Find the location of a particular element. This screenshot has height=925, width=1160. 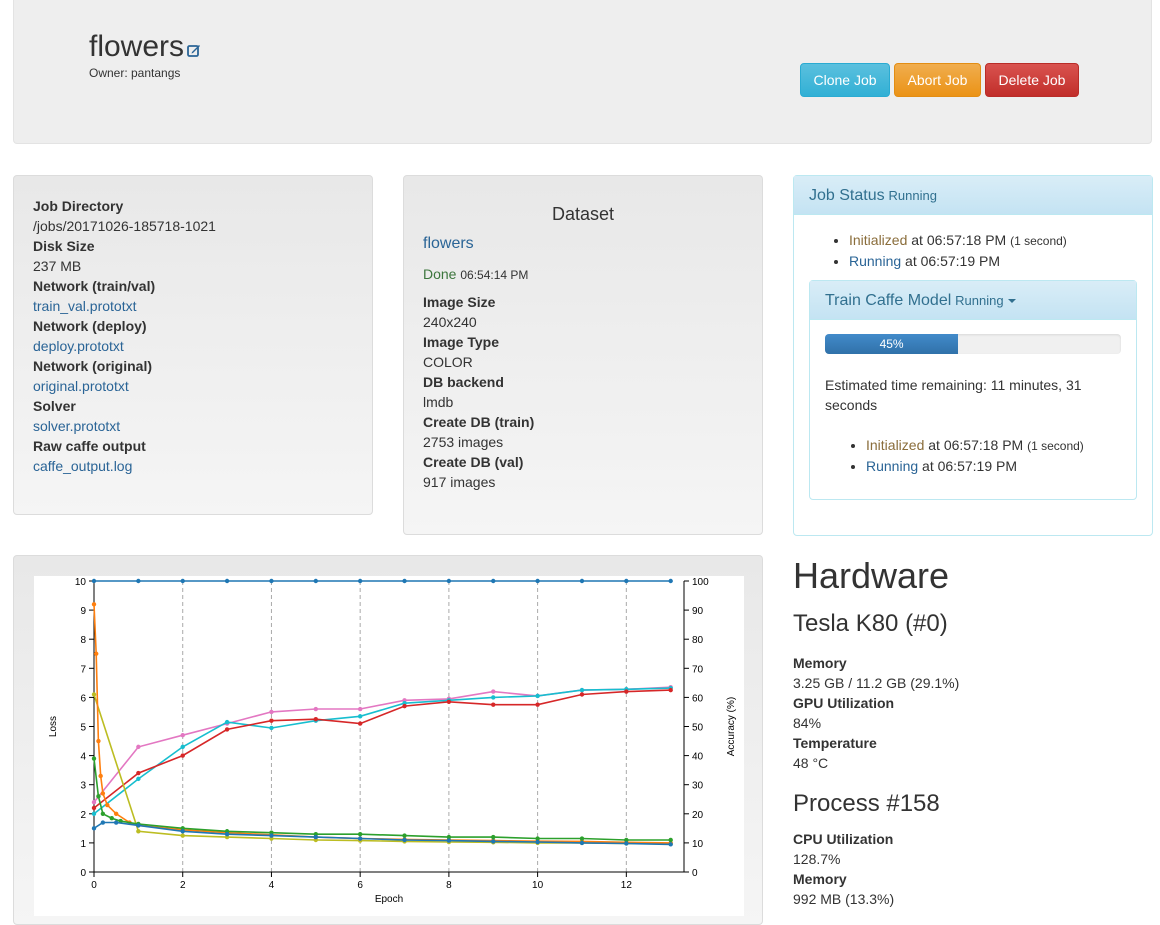

gpu-stat-label: Memory is located at coordinates (820, 663).